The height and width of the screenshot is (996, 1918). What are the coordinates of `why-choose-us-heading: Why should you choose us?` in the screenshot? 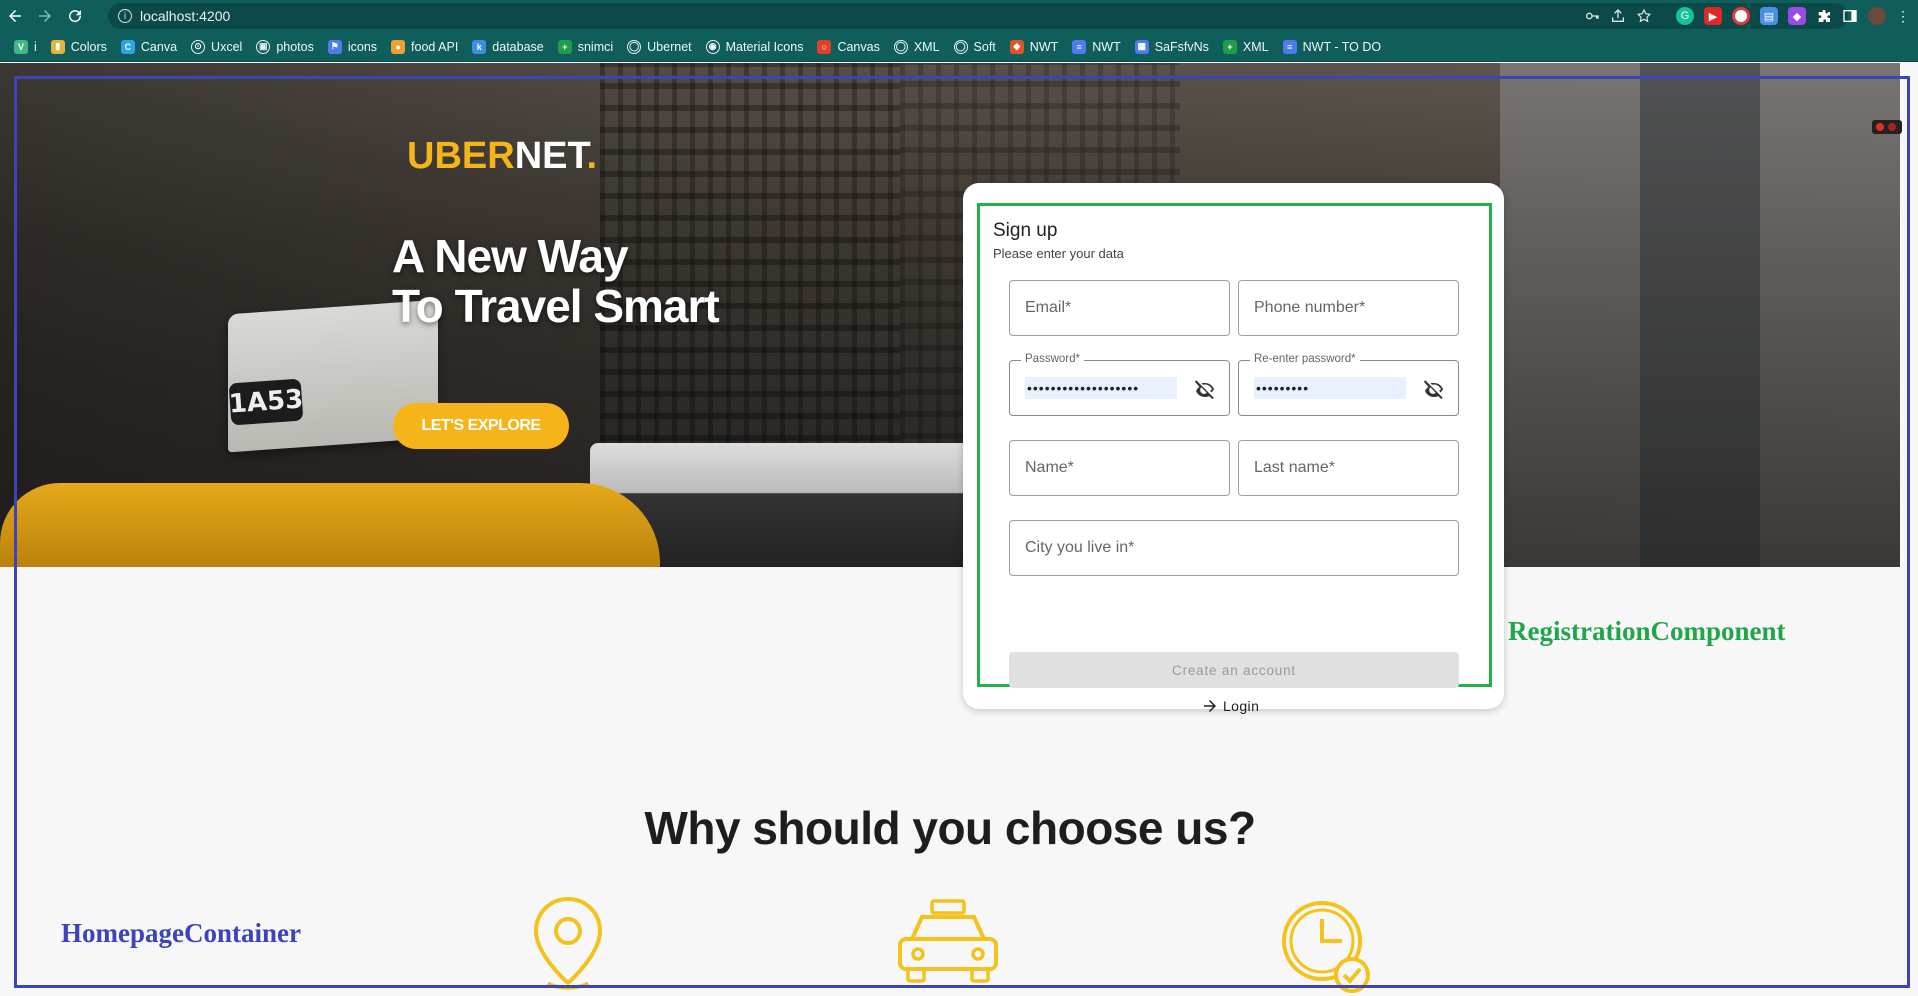 It's located at (950, 828).